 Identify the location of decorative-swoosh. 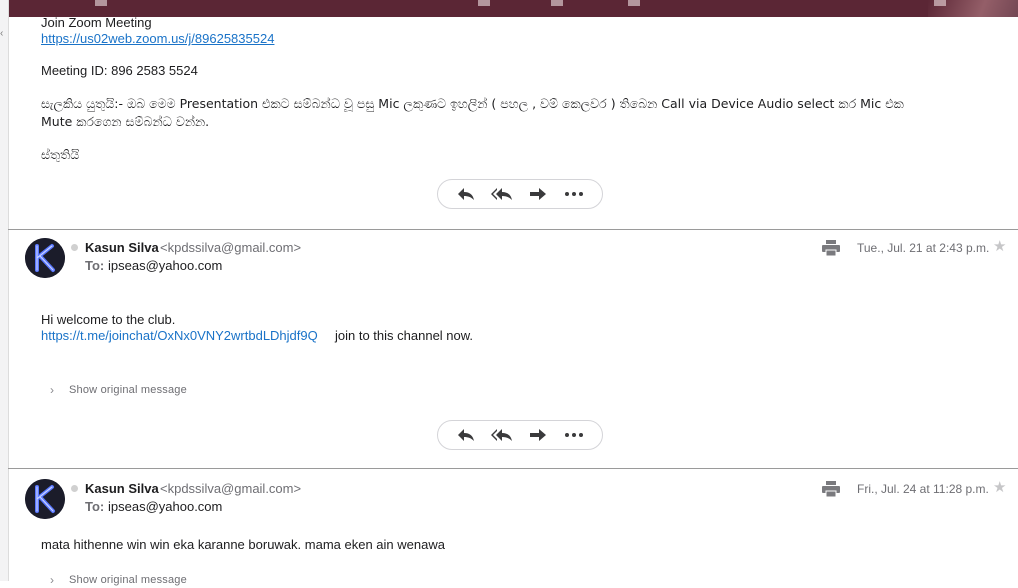
(973, 8).